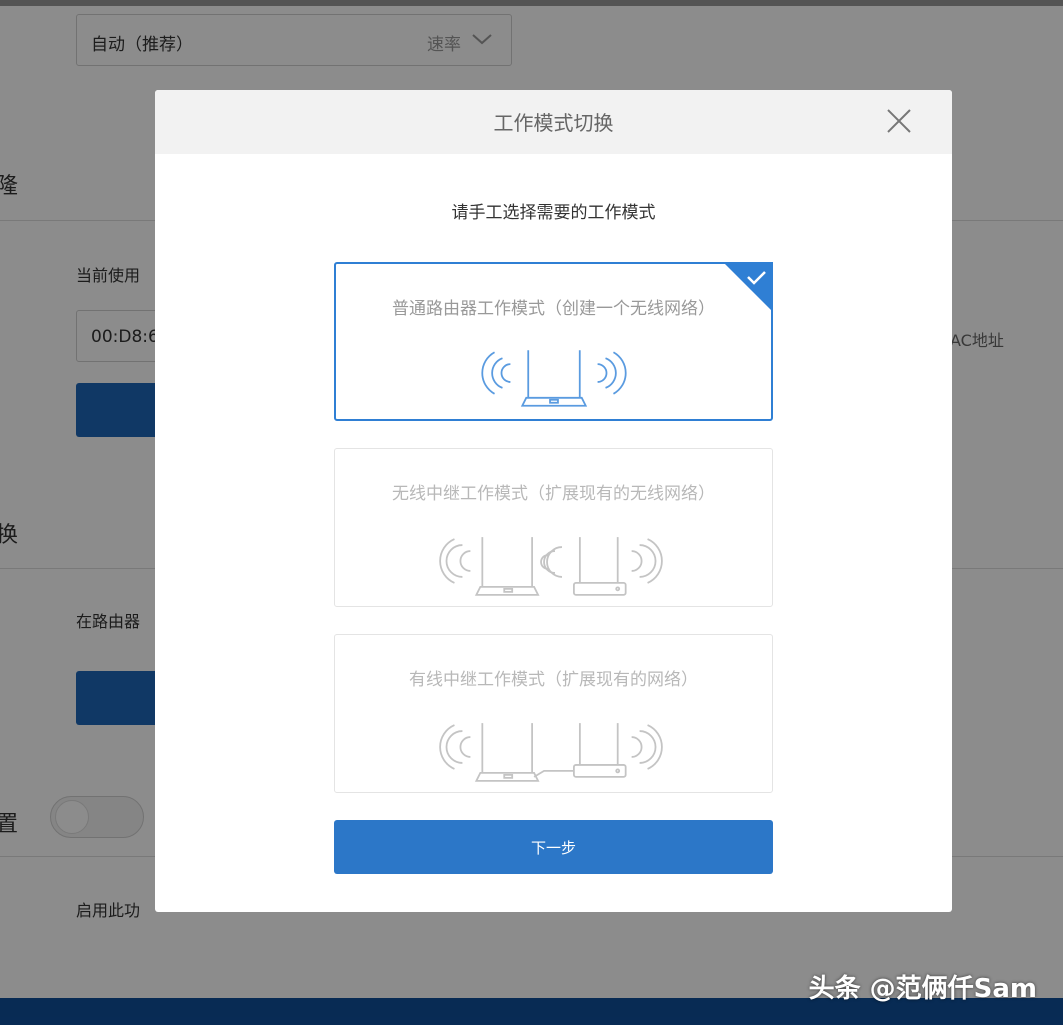 This screenshot has width=1063, height=1025. What do you see at coordinates (922, 989) in the screenshot?
I see `watermark: 头条 @范俩仟Sam` at bounding box center [922, 989].